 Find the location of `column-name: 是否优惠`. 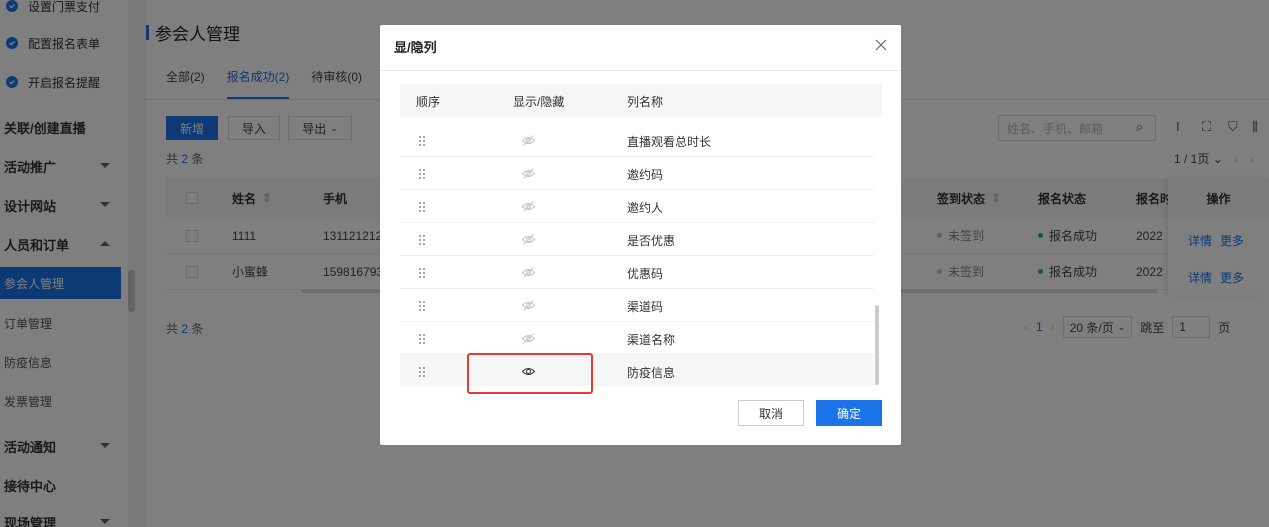

column-name: 是否优惠 is located at coordinates (651, 241).